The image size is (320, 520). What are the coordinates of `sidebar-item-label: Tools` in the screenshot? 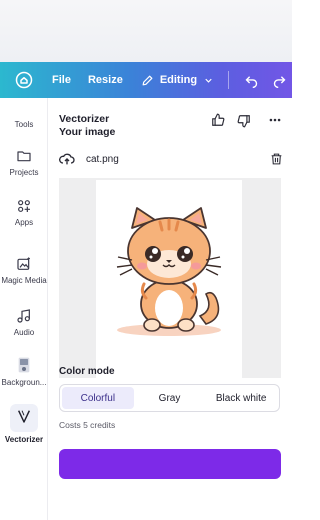 It's located at (24, 124).